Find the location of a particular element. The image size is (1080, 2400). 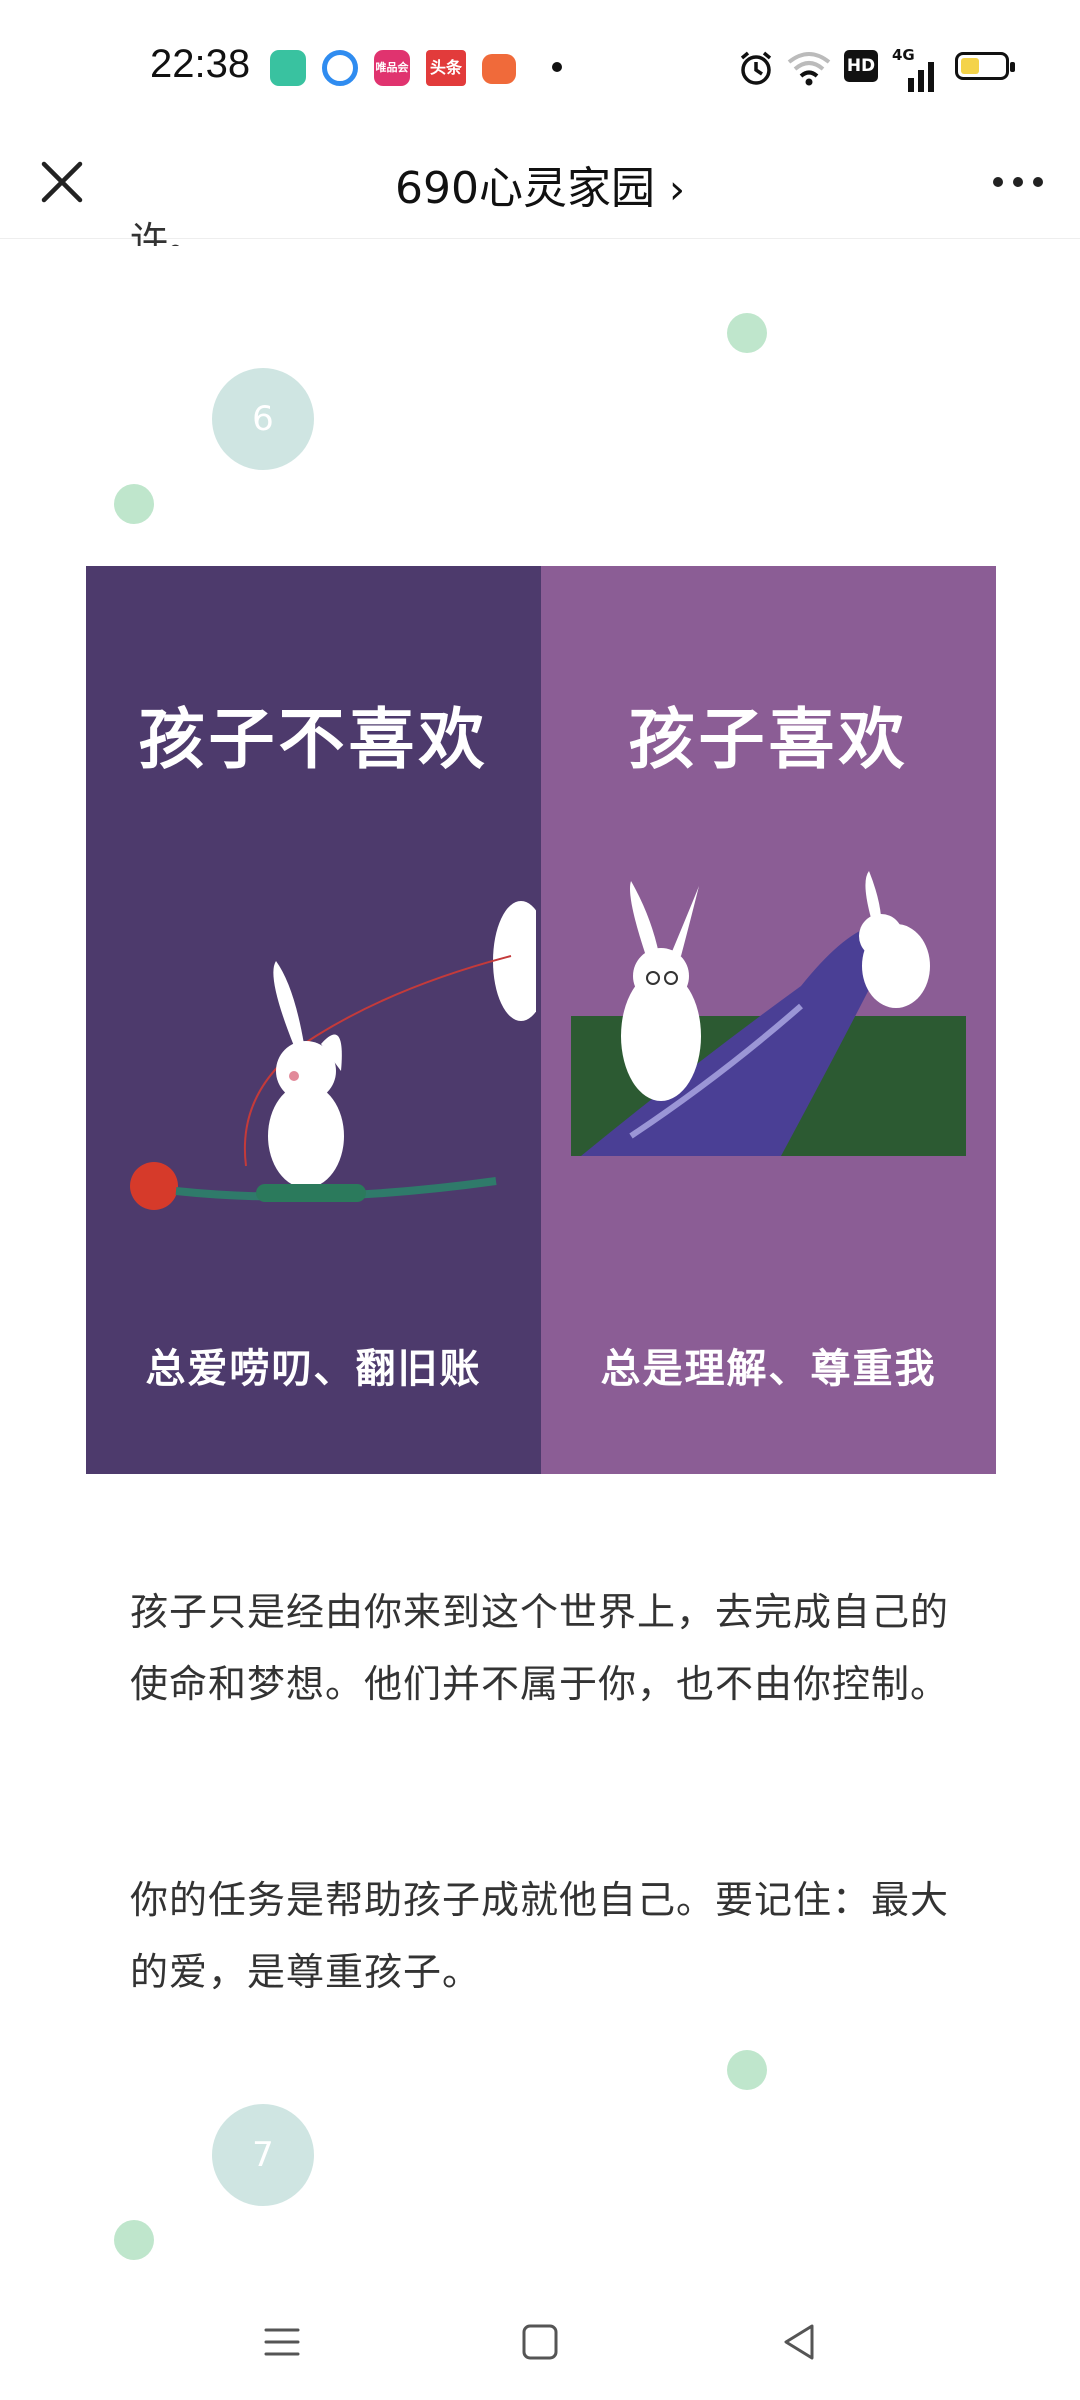

account-title-link: 690心灵家园 › is located at coordinates (540, 184).